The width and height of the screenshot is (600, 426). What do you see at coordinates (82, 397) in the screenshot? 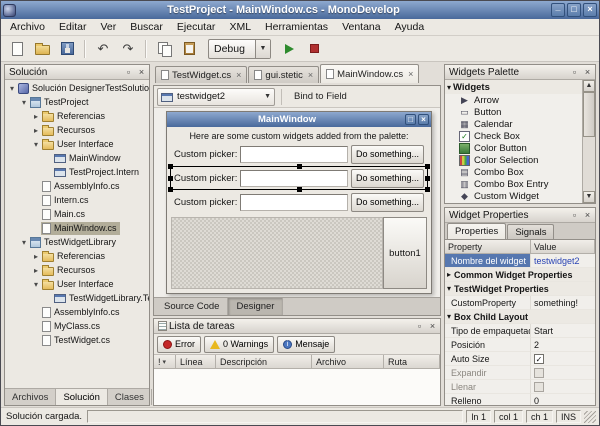
I see `pad-tab-soluci-n: Solución` at bounding box center [82, 397].